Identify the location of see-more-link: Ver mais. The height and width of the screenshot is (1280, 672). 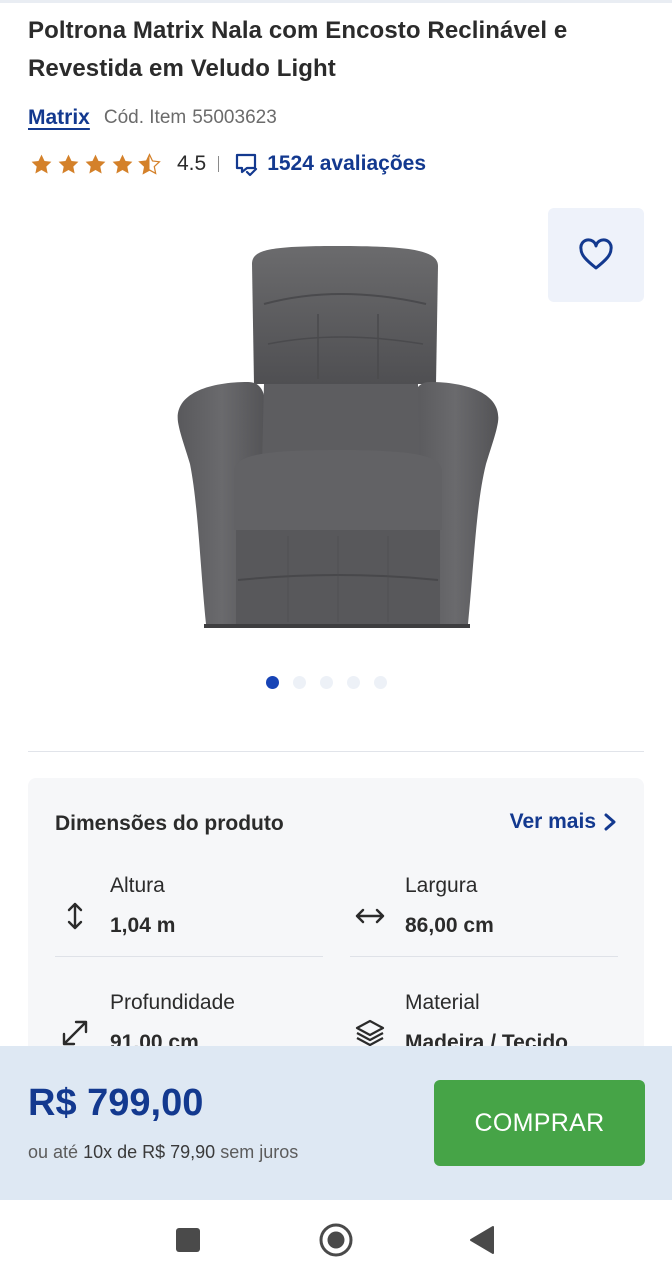
(564, 822).